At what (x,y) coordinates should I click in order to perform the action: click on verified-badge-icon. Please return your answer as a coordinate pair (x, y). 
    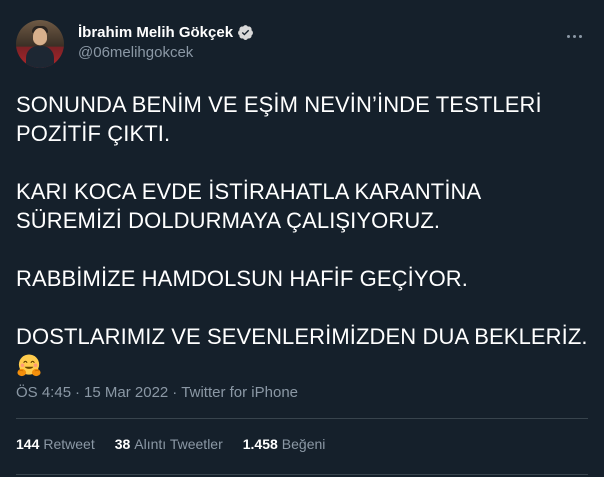
    Looking at the image, I should click on (245, 32).